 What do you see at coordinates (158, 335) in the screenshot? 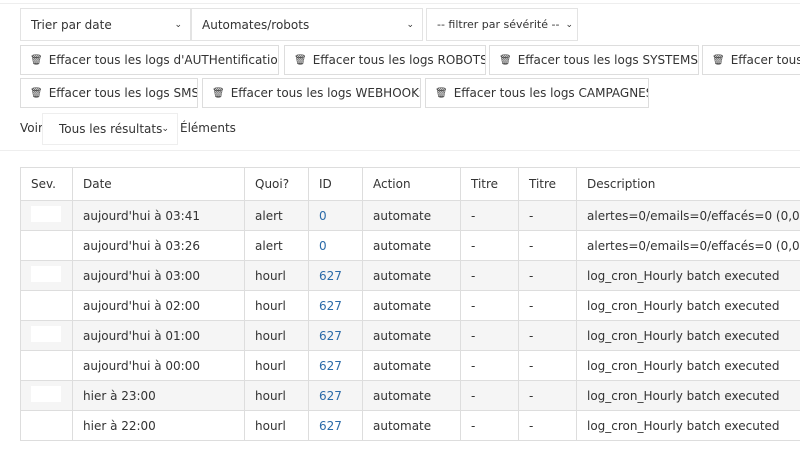
I see `date-cell: aujourd'hui à 01:00` at bounding box center [158, 335].